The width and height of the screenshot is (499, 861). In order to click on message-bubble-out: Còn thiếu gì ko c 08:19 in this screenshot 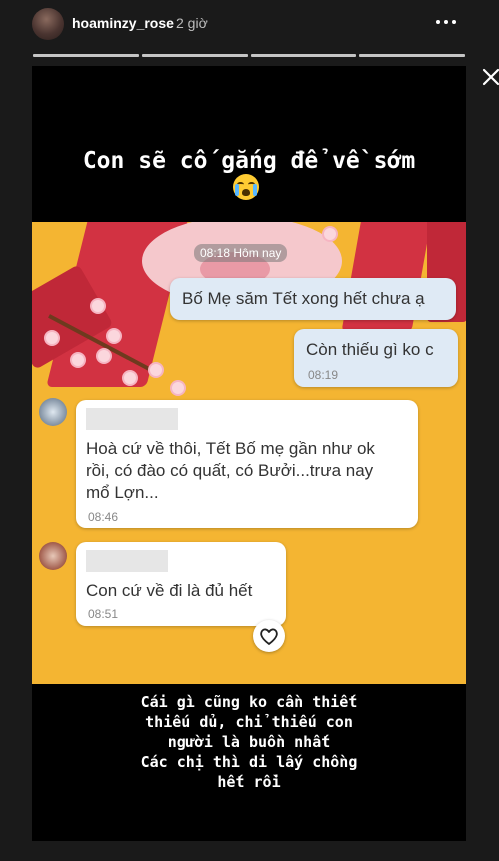, I will do `click(376, 358)`.